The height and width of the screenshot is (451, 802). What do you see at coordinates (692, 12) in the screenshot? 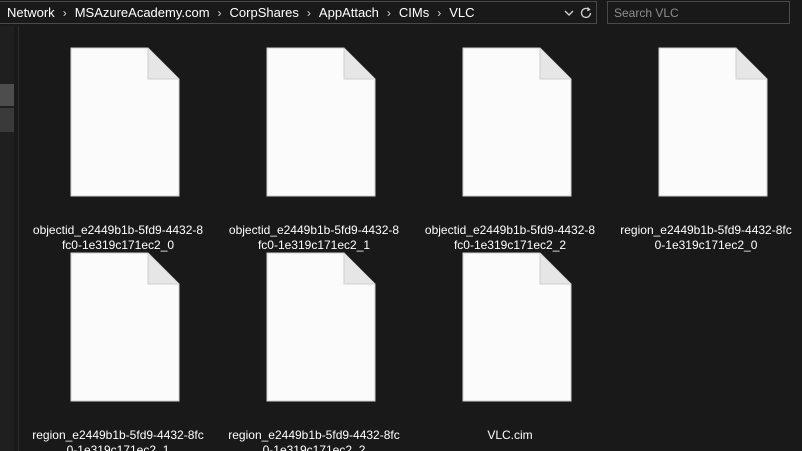
I see `search-input` at bounding box center [692, 12].